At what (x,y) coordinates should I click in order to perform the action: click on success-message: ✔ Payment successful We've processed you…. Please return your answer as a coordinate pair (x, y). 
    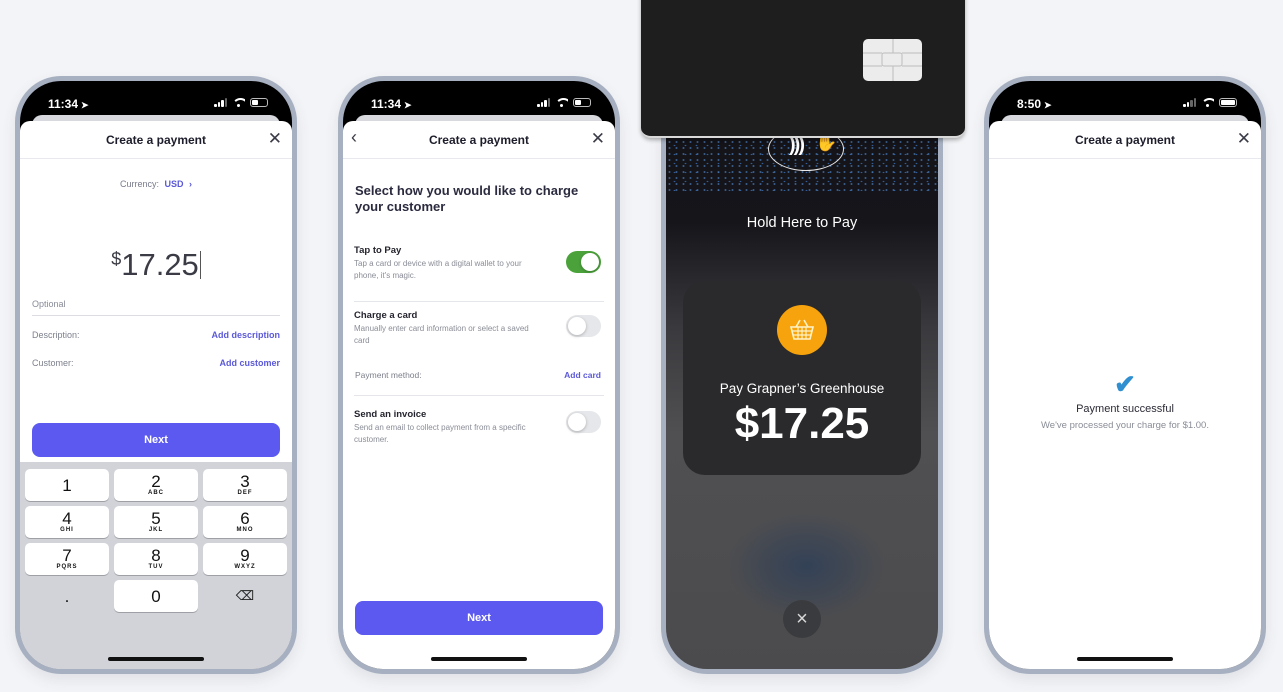
    Looking at the image, I should click on (1125, 401).